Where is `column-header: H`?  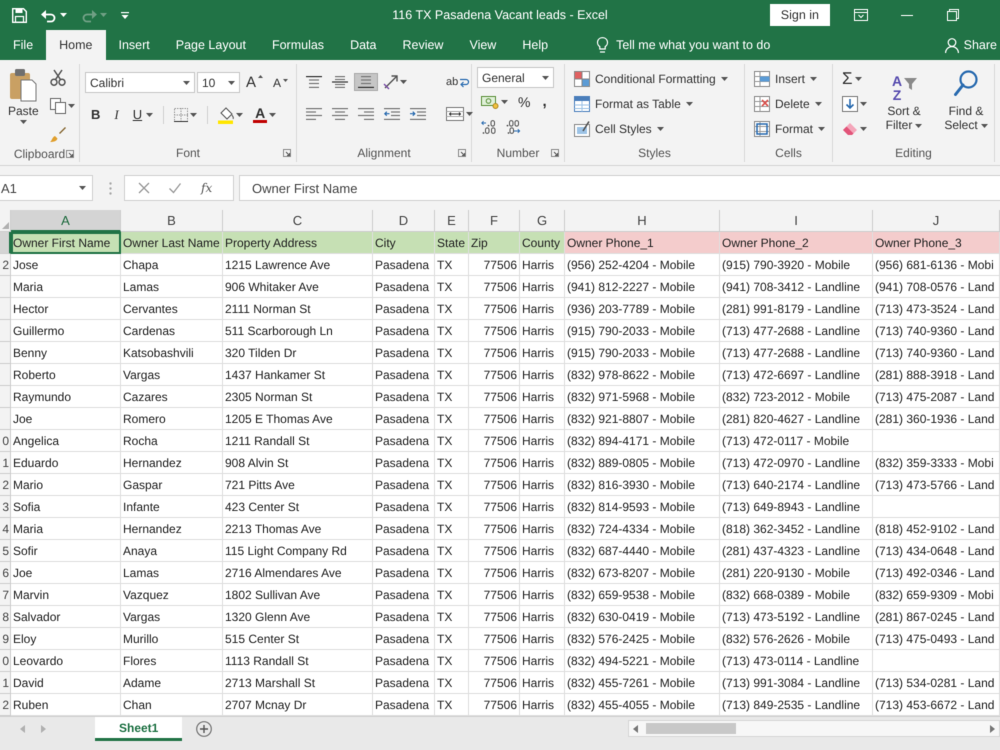 column-header: H is located at coordinates (642, 221).